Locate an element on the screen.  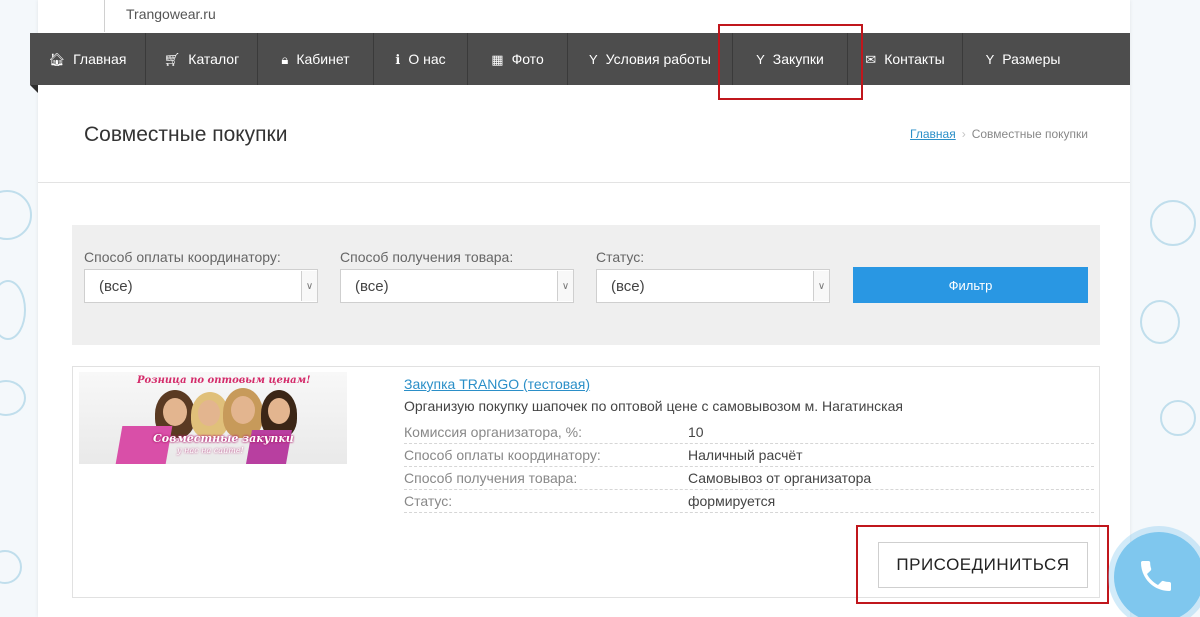
property-value: Наличный расчёт is located at coordinates (745, 455).